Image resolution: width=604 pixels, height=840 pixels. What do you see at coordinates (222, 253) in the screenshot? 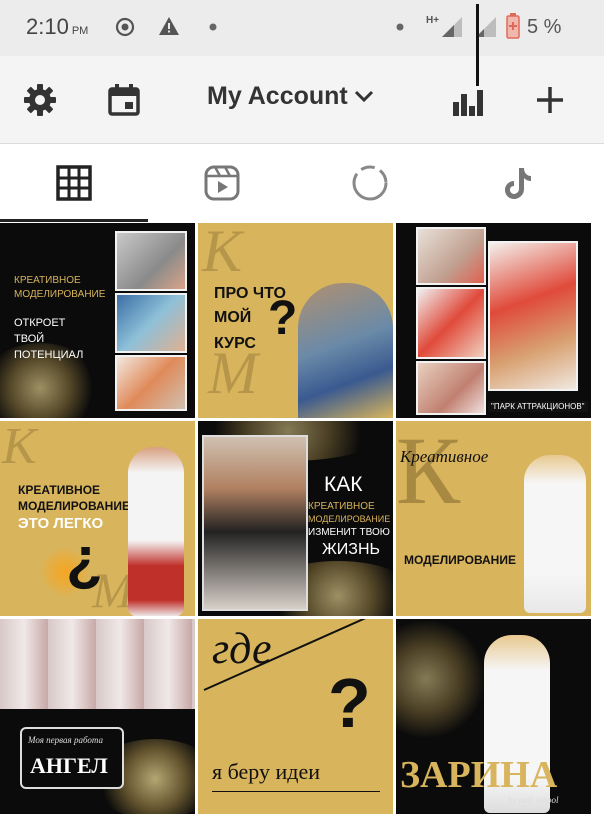
I see `post-2-letter-k: К` at bounding box center [222, 253].